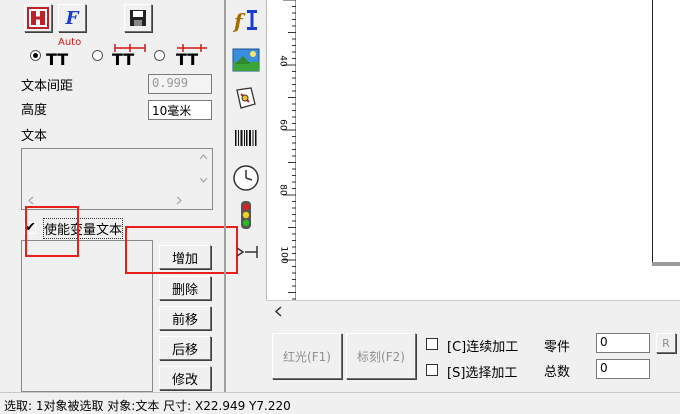  What do you see at coordinates (181, 250) in the screenshot?
I see `highlight-box-add` at bounding box center [181, 250].